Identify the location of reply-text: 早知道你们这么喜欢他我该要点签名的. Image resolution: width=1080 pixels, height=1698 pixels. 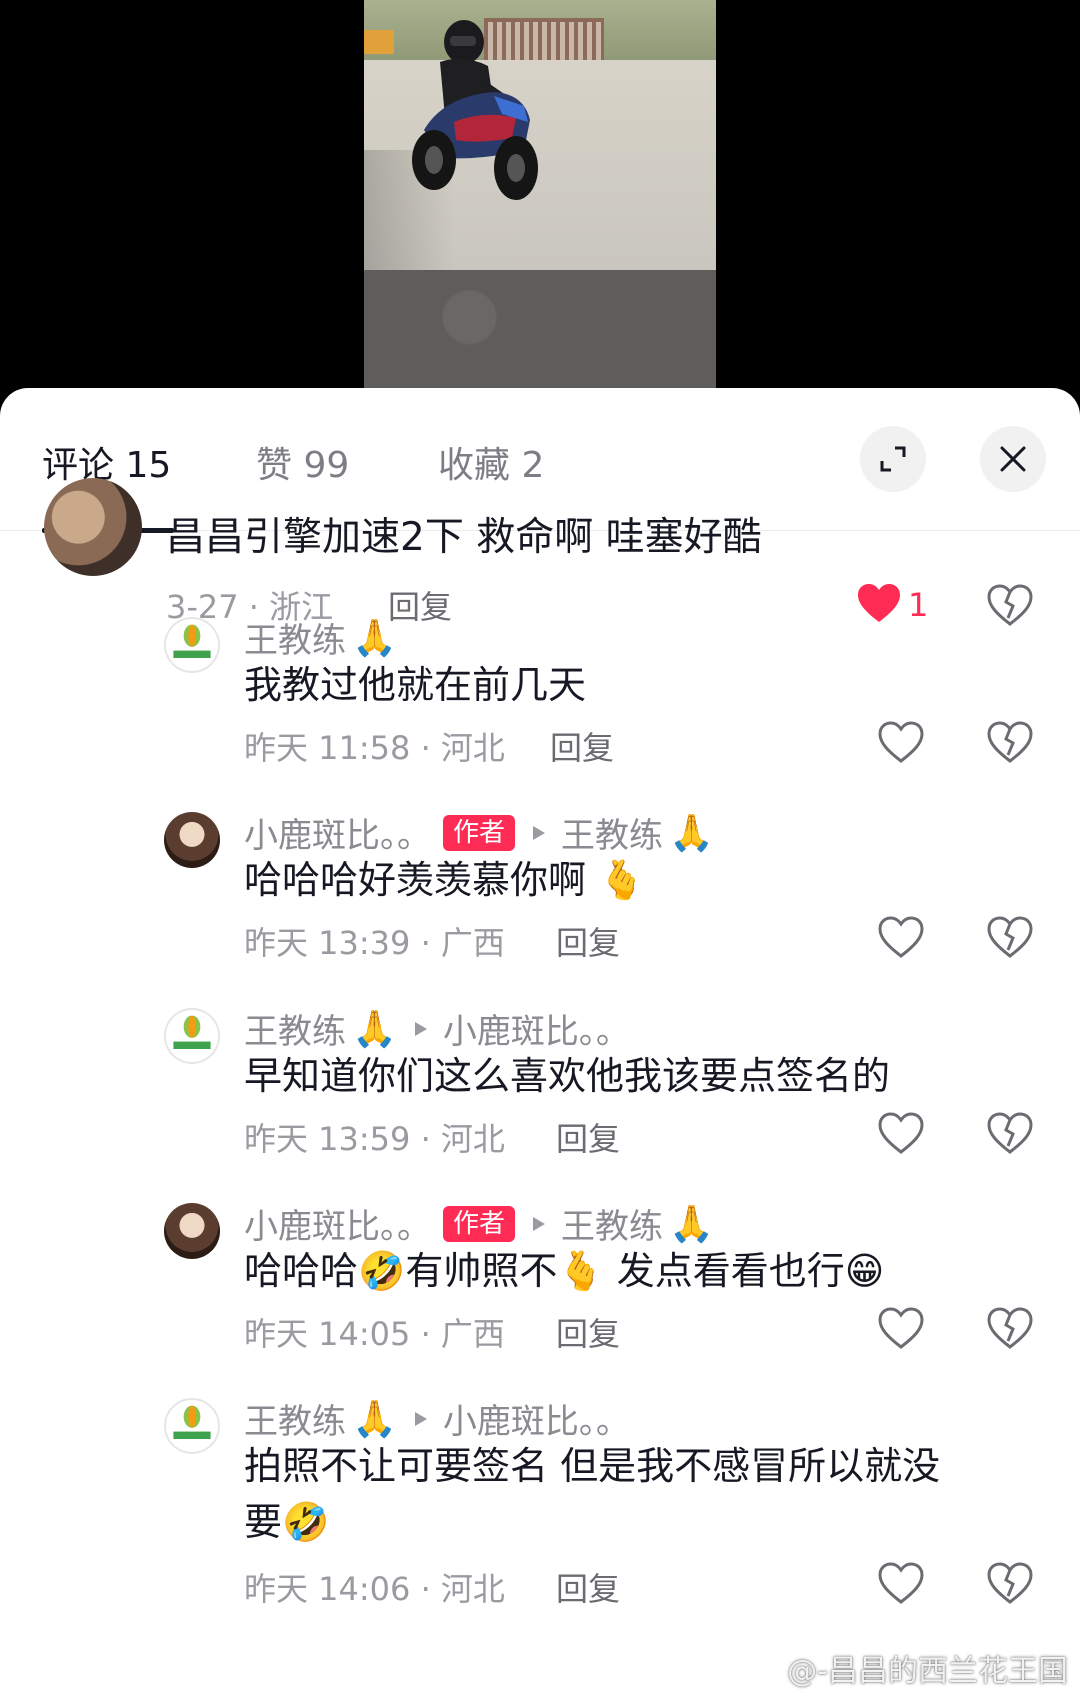
(567, 1076).